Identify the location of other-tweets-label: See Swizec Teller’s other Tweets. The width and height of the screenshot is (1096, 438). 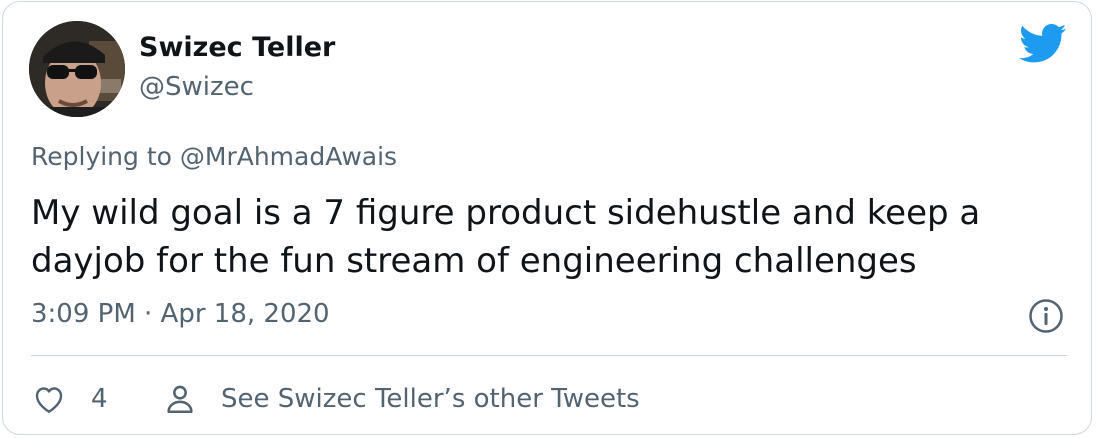
(430, 399).